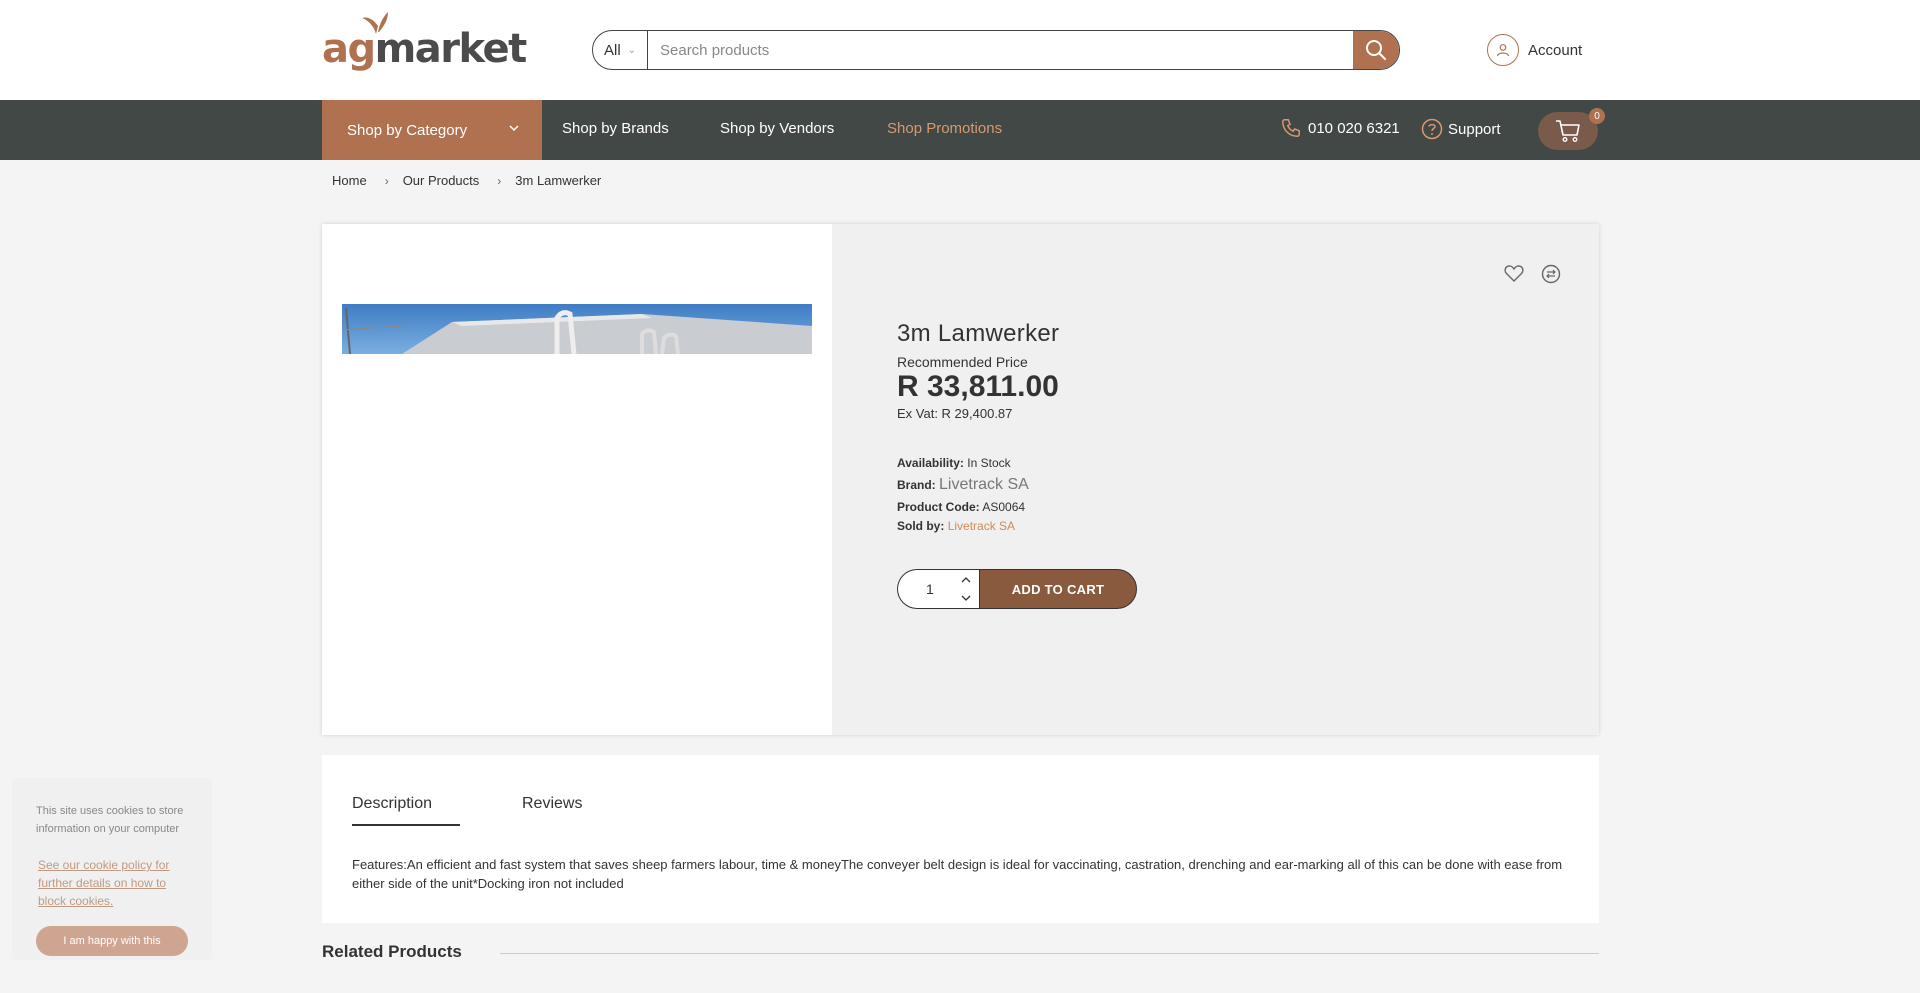  I want to click on search-button, so click(1376, 50).